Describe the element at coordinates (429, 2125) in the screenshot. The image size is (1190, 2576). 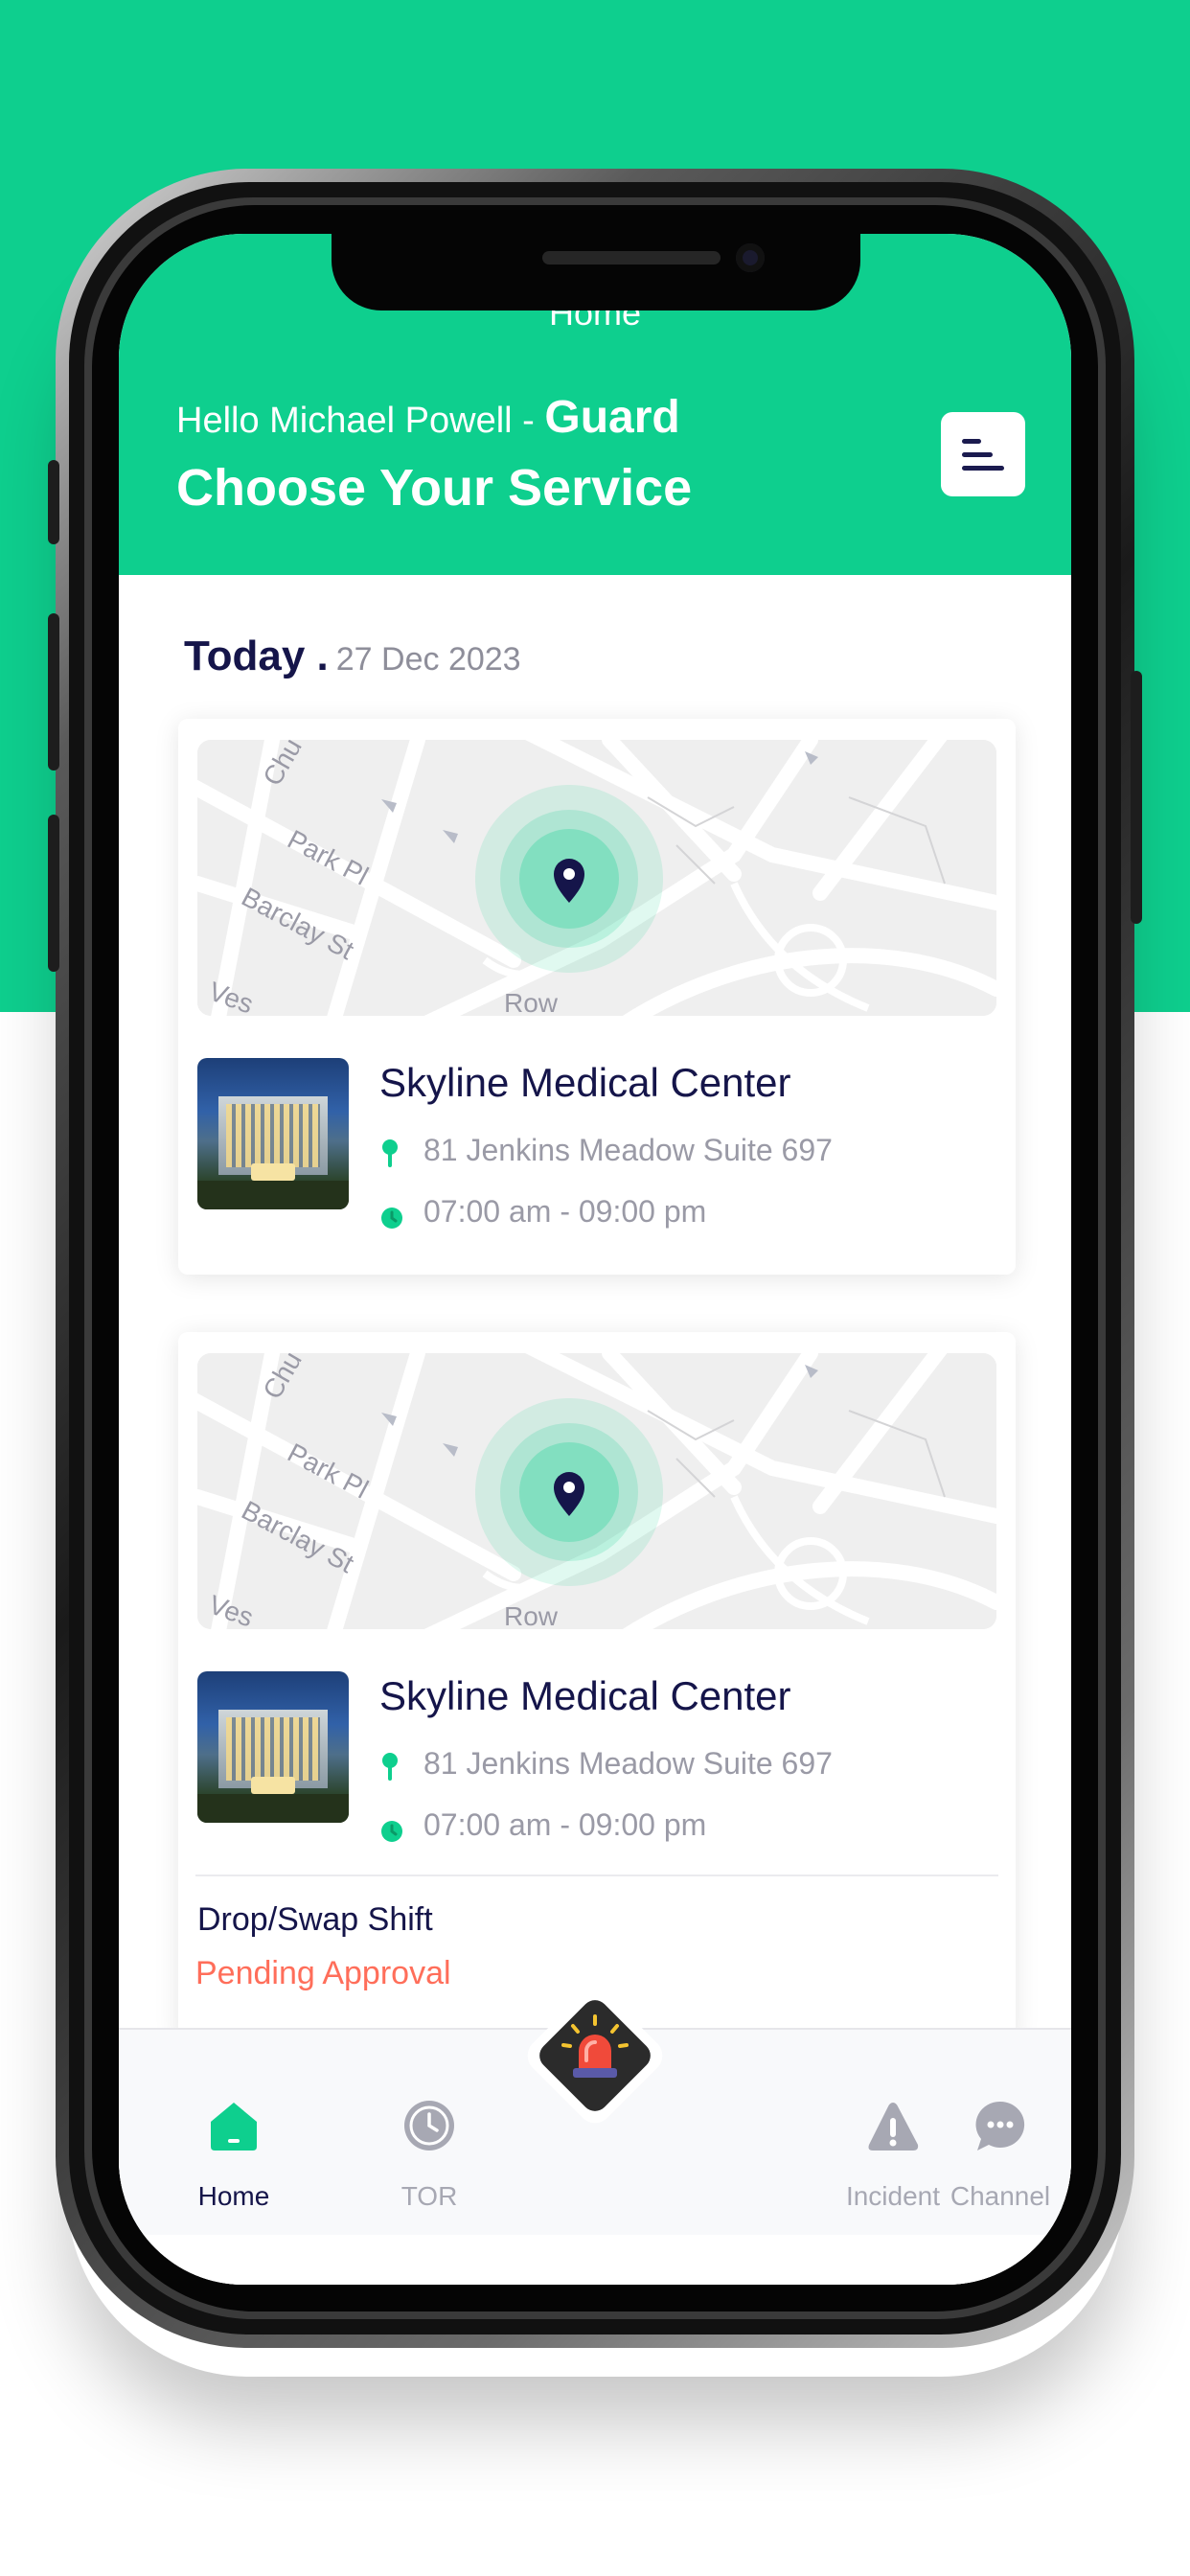
I see `clock-icon` at that location.